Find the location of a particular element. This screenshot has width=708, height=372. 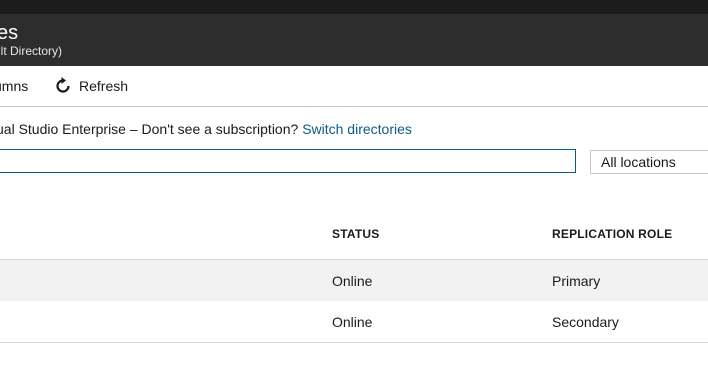

table-row: Online Primary is located at coordinates (354, 280).